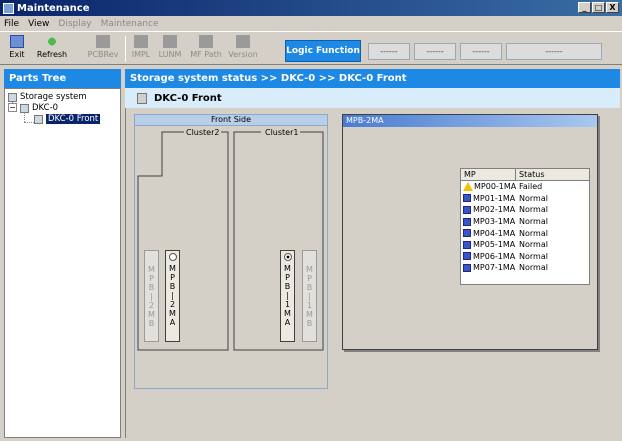  I want to click on mp-cell: MP05-1MA, so click(488, 244).